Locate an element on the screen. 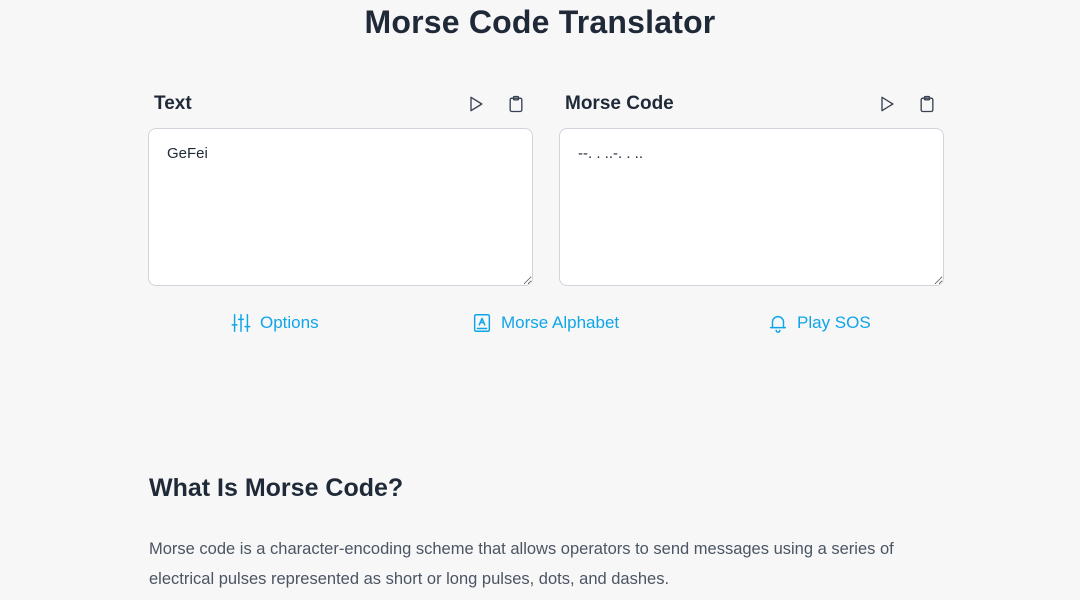  text-input: GeFei is located at coordinates (340, 207).